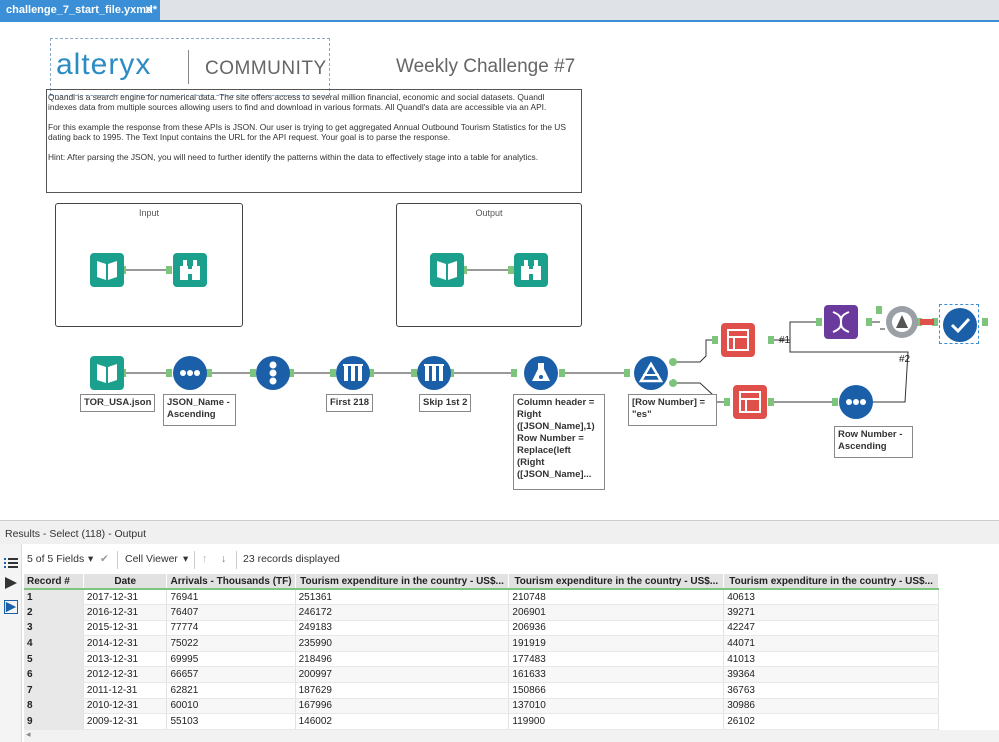  I want to click on table-cell: 60010, so click(231, 706).